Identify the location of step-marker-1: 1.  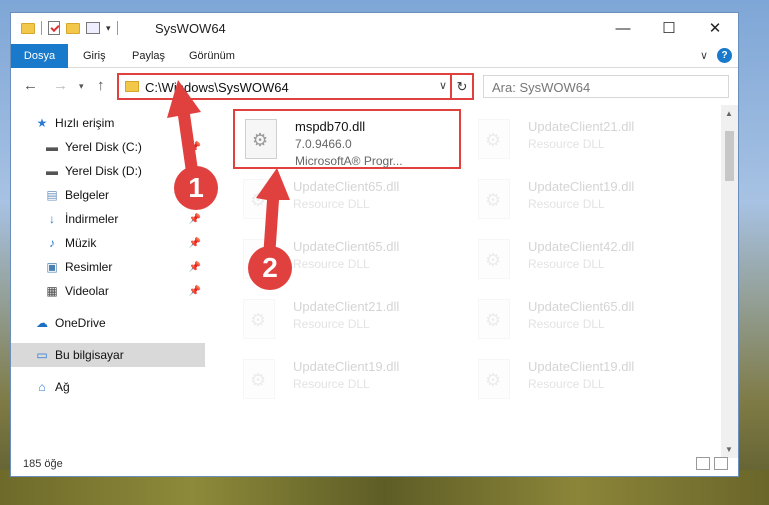
(196, 188).